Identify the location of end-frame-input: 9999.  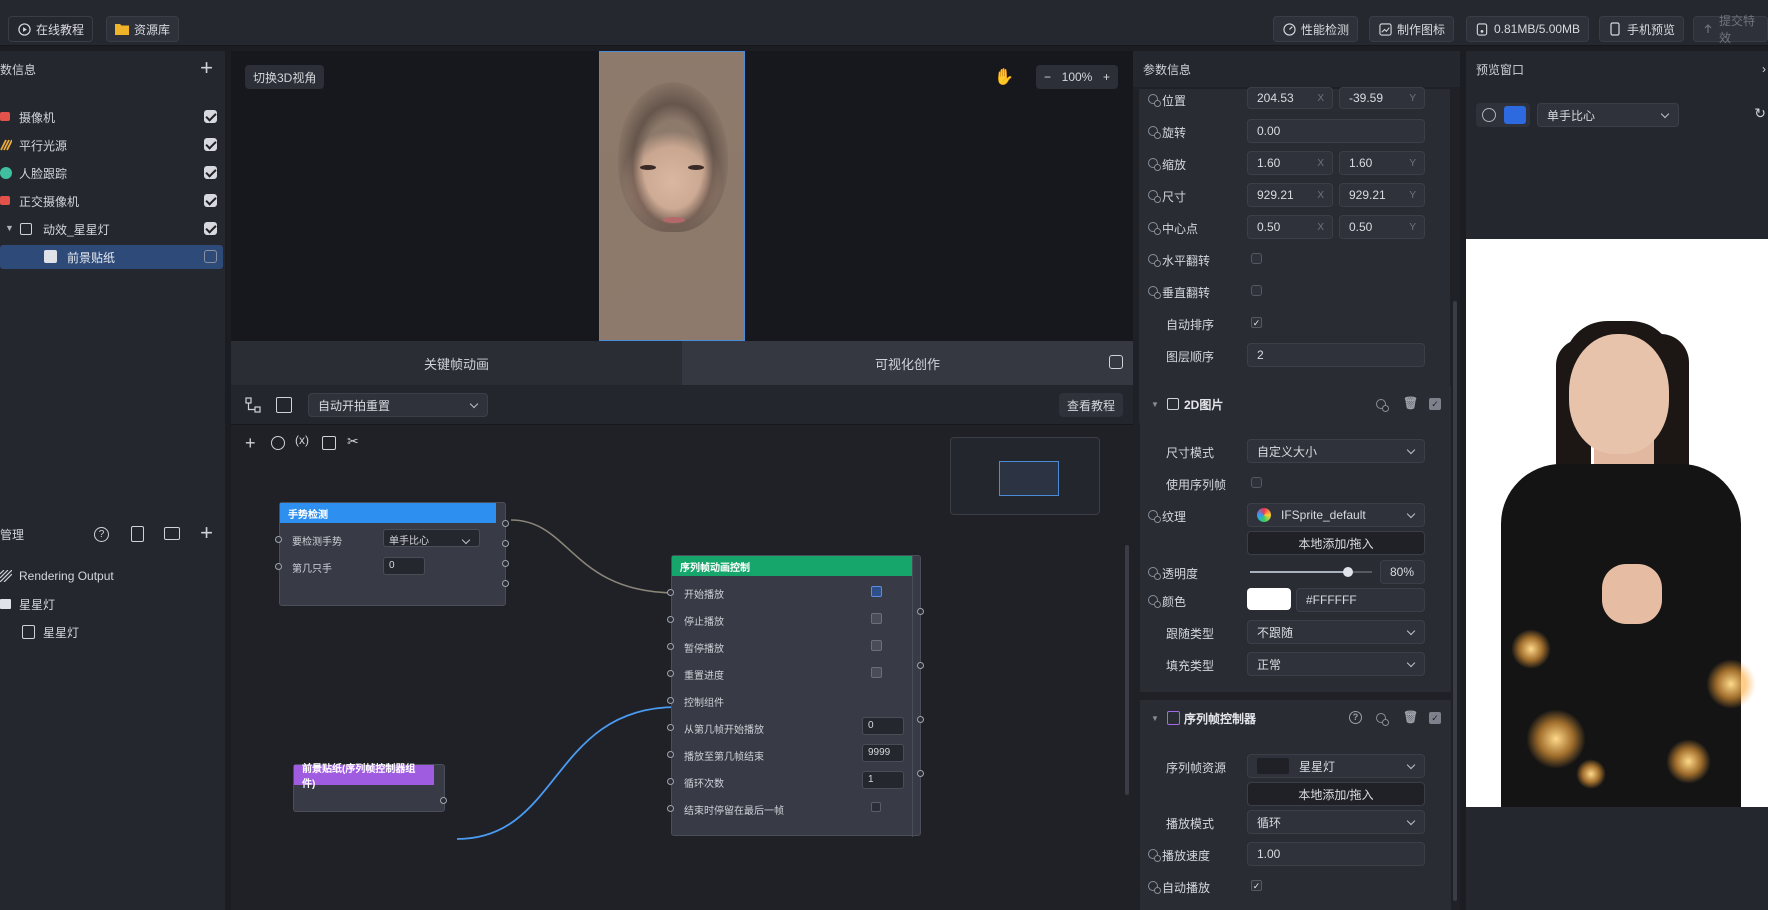
(883, 753).